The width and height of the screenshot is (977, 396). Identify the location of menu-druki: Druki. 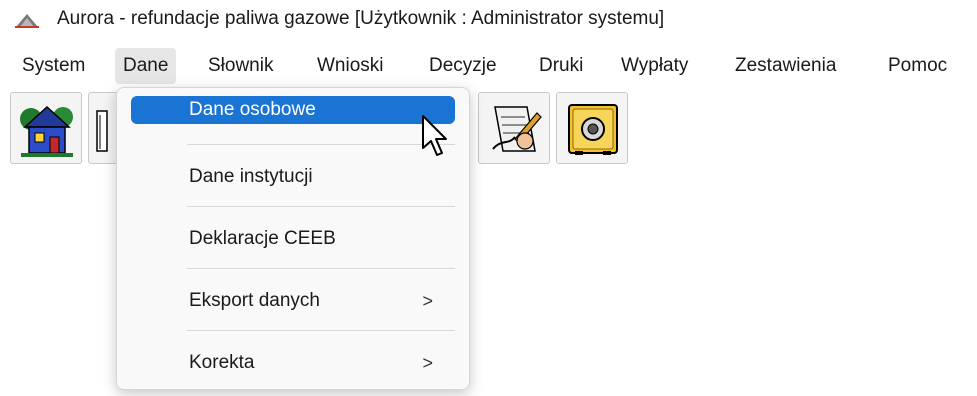
(561, 66).